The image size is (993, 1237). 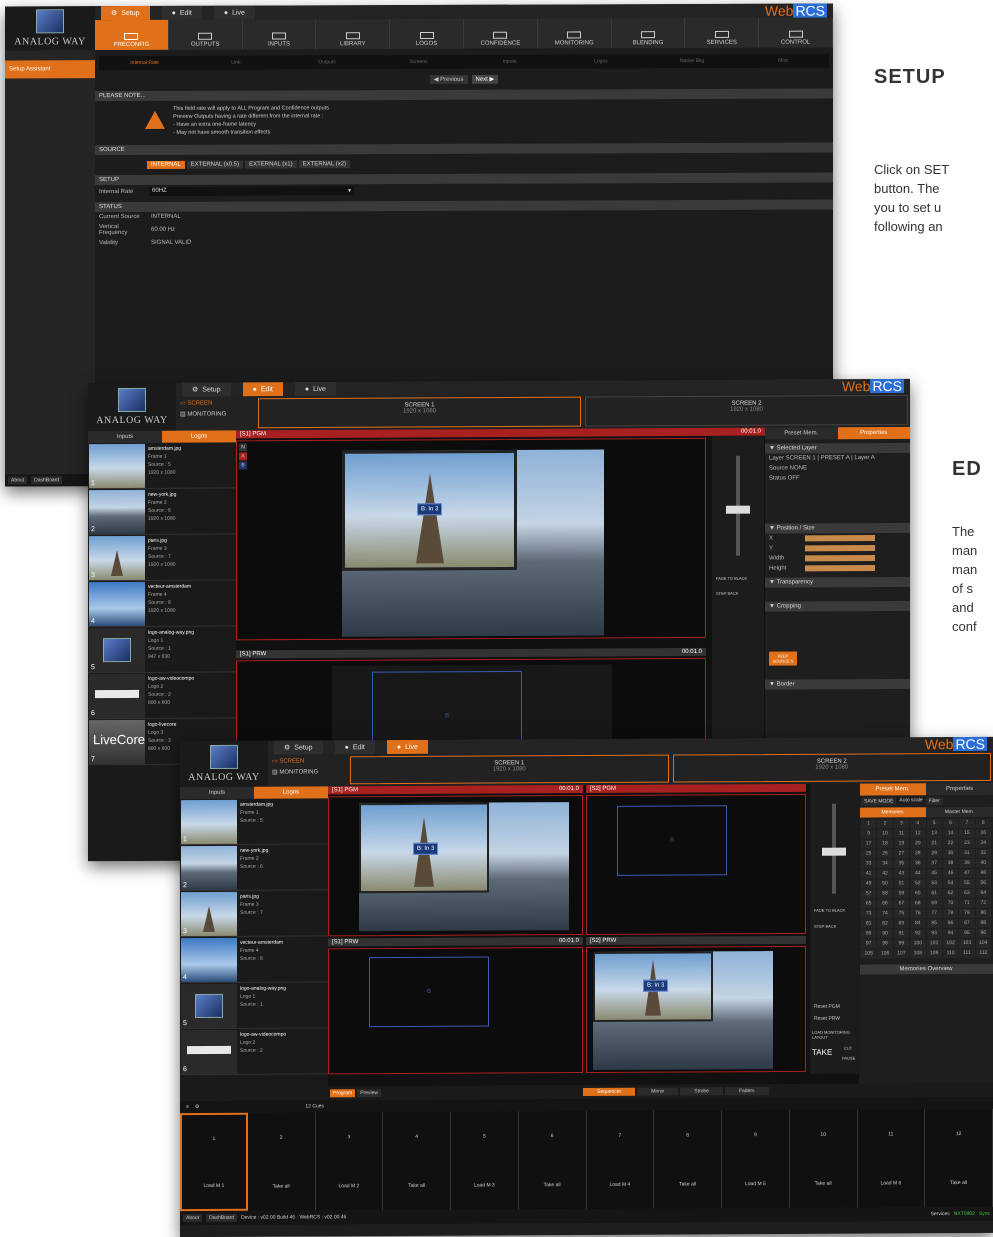 I want to click on memory-slot: 106, so click(x=885, y=954).